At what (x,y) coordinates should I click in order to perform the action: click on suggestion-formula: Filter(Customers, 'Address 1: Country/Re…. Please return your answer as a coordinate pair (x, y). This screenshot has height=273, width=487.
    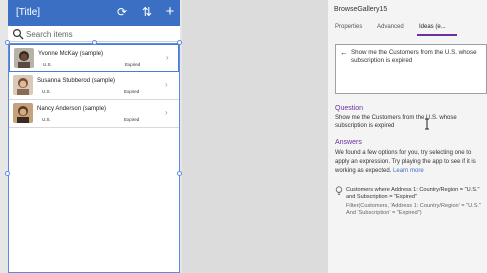
    Looking at the image, I should click on (415, 210).